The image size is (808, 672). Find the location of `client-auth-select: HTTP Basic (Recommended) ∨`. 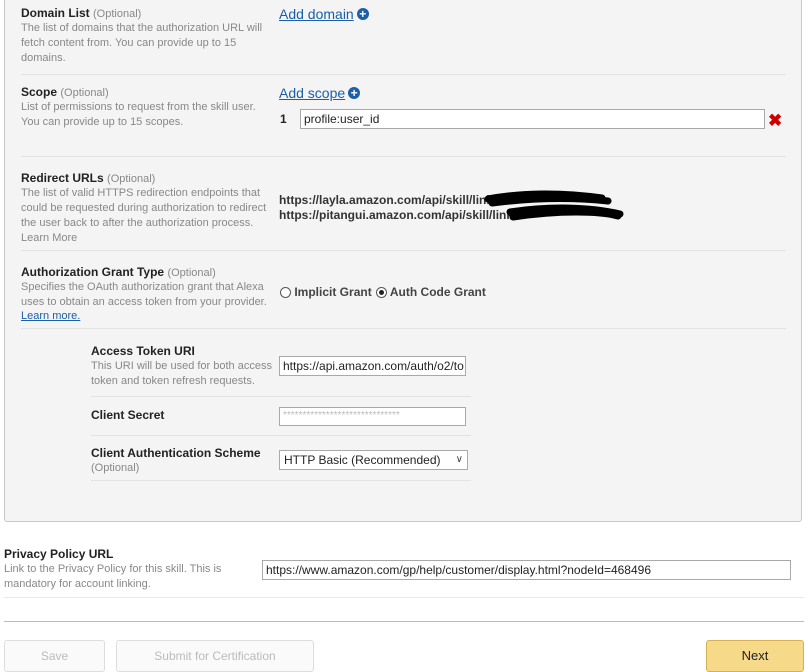

client-auth-select: HTTP Basic (Recommended) ∨ is located at coordinates (373, 460).